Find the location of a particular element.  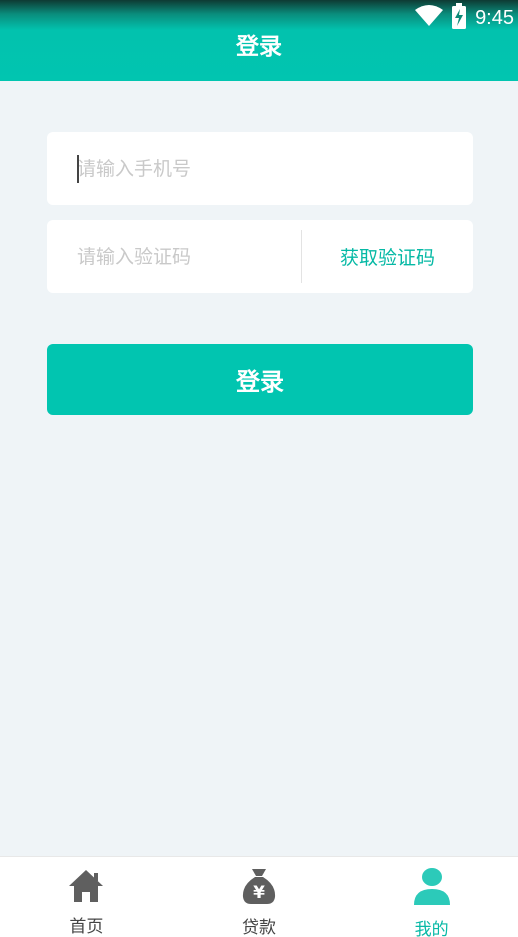

get-code-button: 获取验证码 is located at coordinates (387, 256).